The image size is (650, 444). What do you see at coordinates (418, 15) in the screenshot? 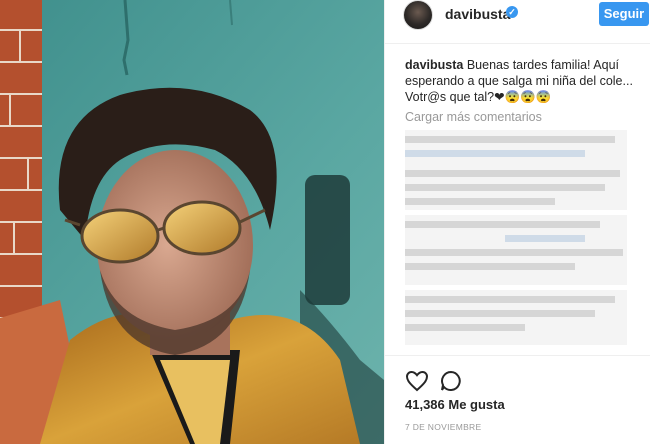
I see `avatar` at bounding box center [418, 15].